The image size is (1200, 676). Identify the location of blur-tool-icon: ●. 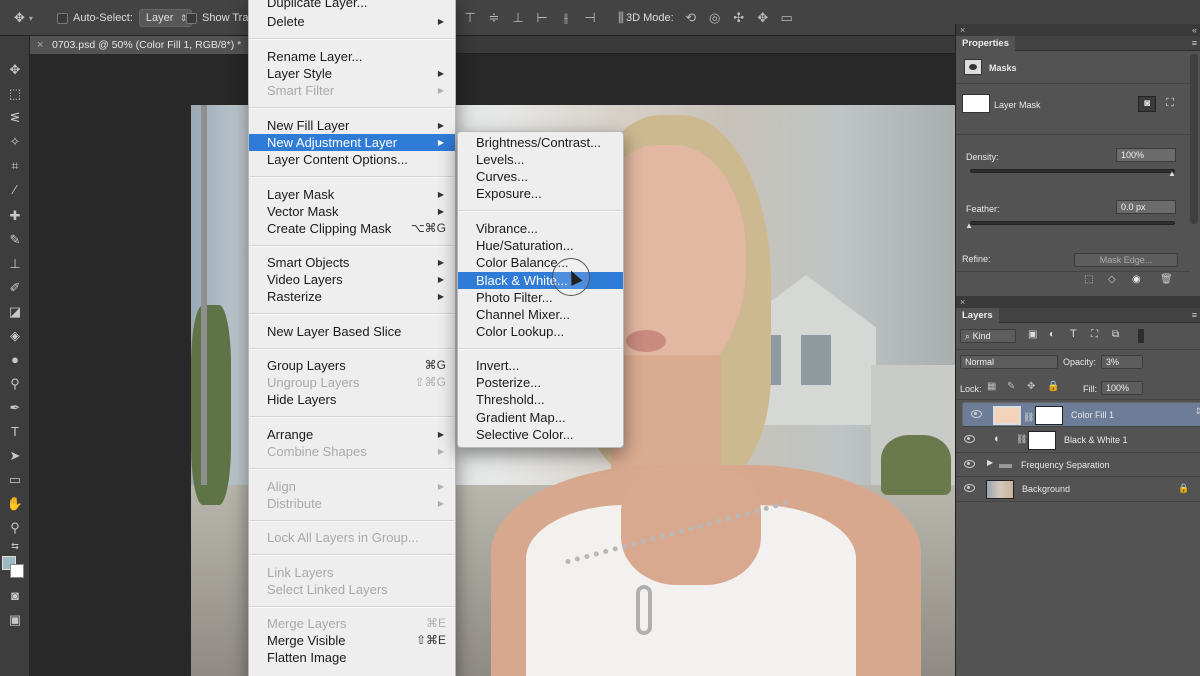
(15, 360).